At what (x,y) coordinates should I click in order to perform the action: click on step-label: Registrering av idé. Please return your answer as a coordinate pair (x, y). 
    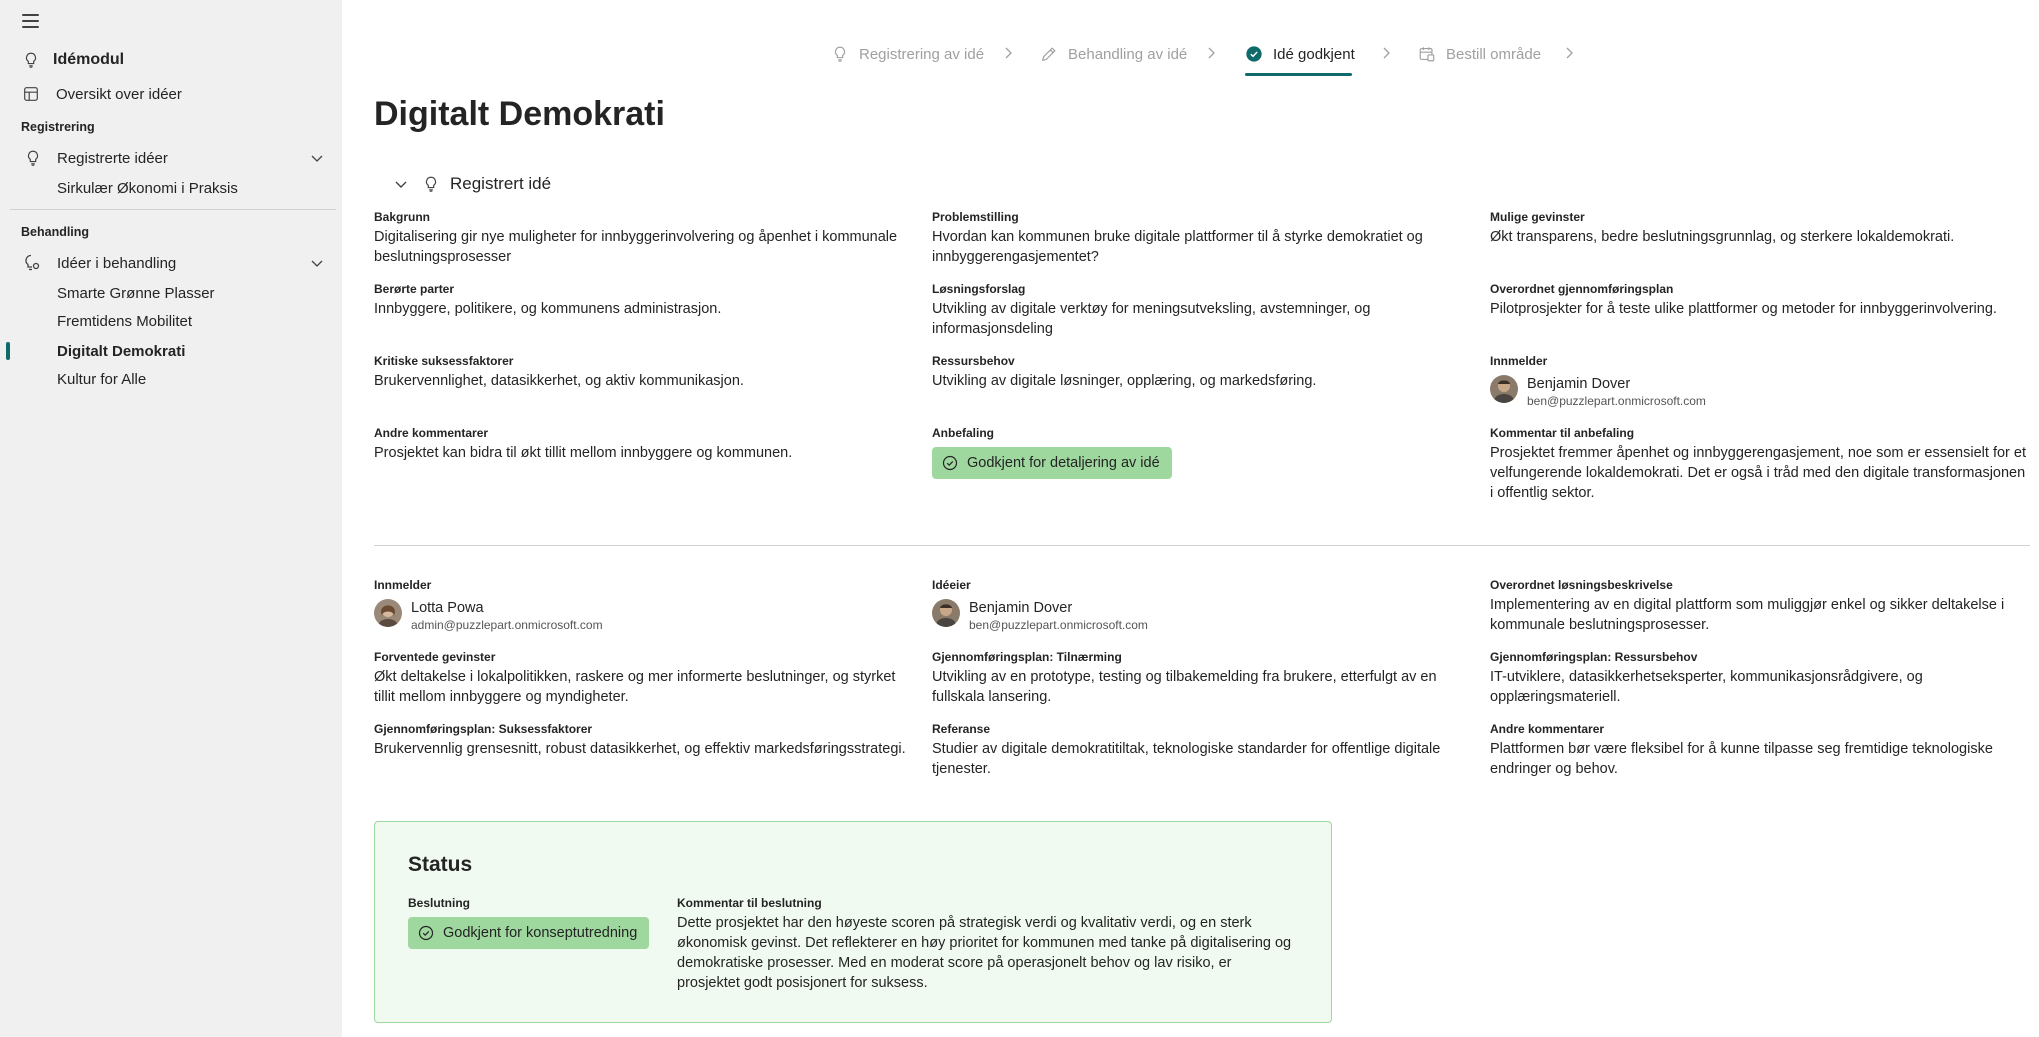
    Looking at the image, I should click on (922, 54).